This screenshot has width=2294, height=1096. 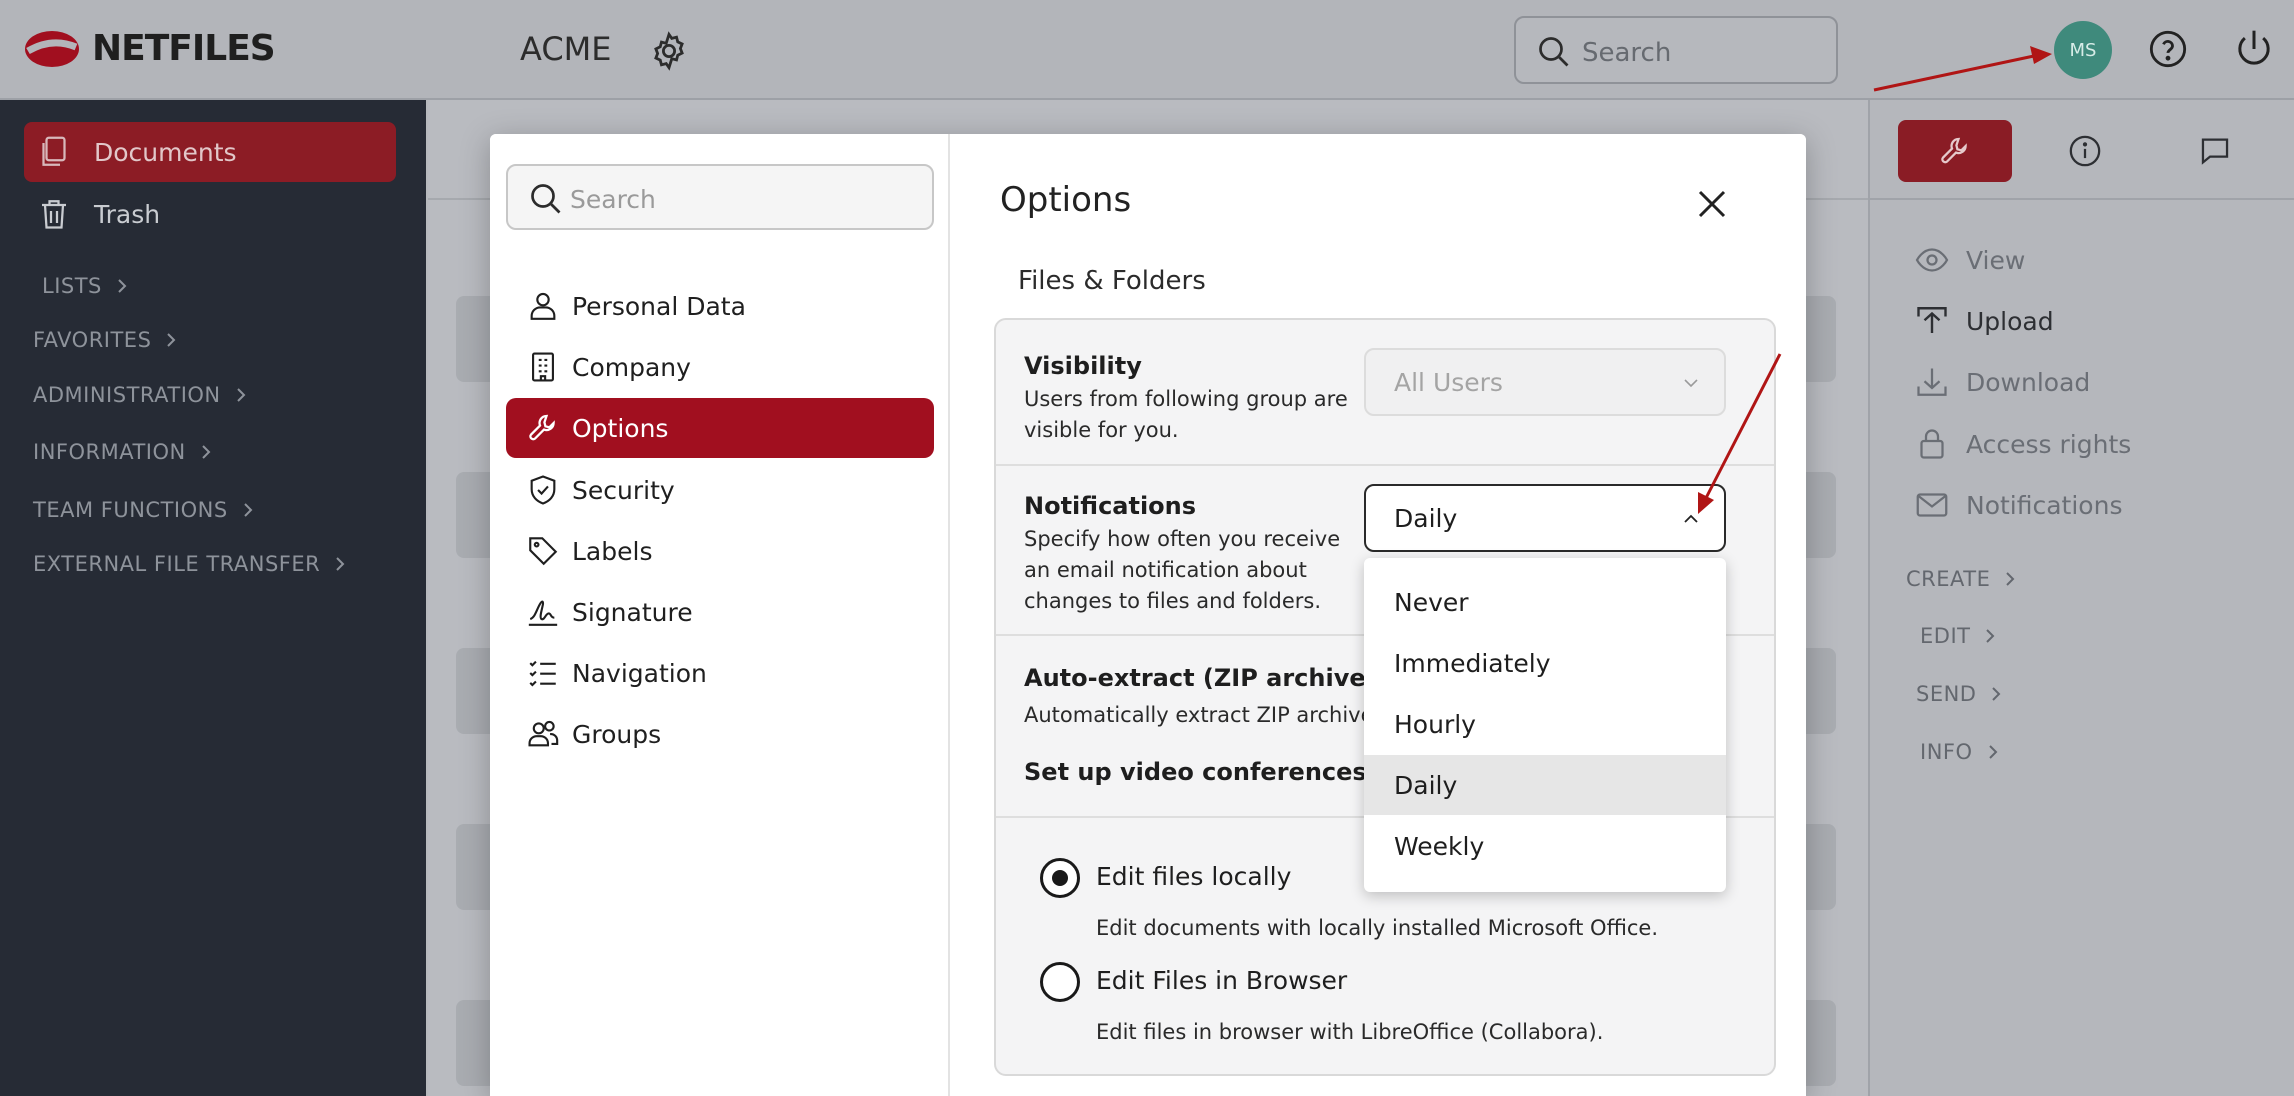 What do you see at coordinates (669, 51) in the screenshot?
I see `gear-icon` at bounding box center [669, 51].